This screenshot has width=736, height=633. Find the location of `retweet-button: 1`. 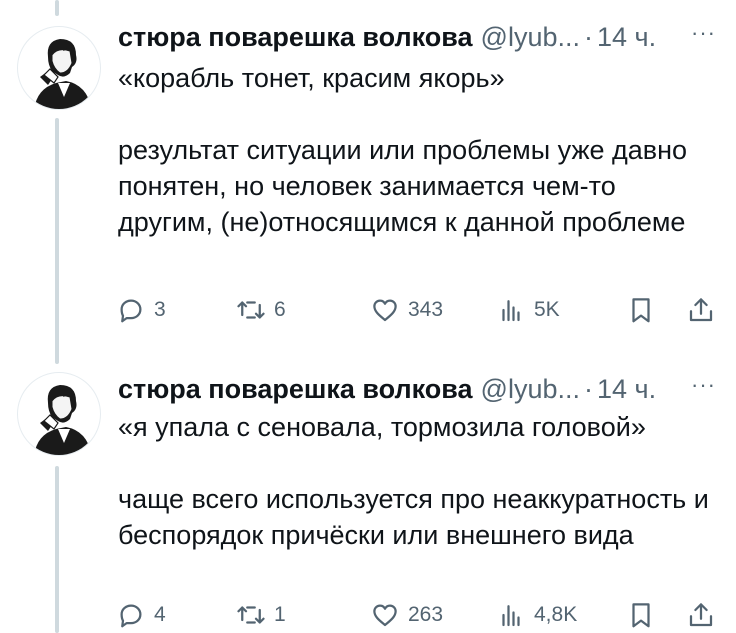

retweet-button: 1 is located at coordinates (261, 614).